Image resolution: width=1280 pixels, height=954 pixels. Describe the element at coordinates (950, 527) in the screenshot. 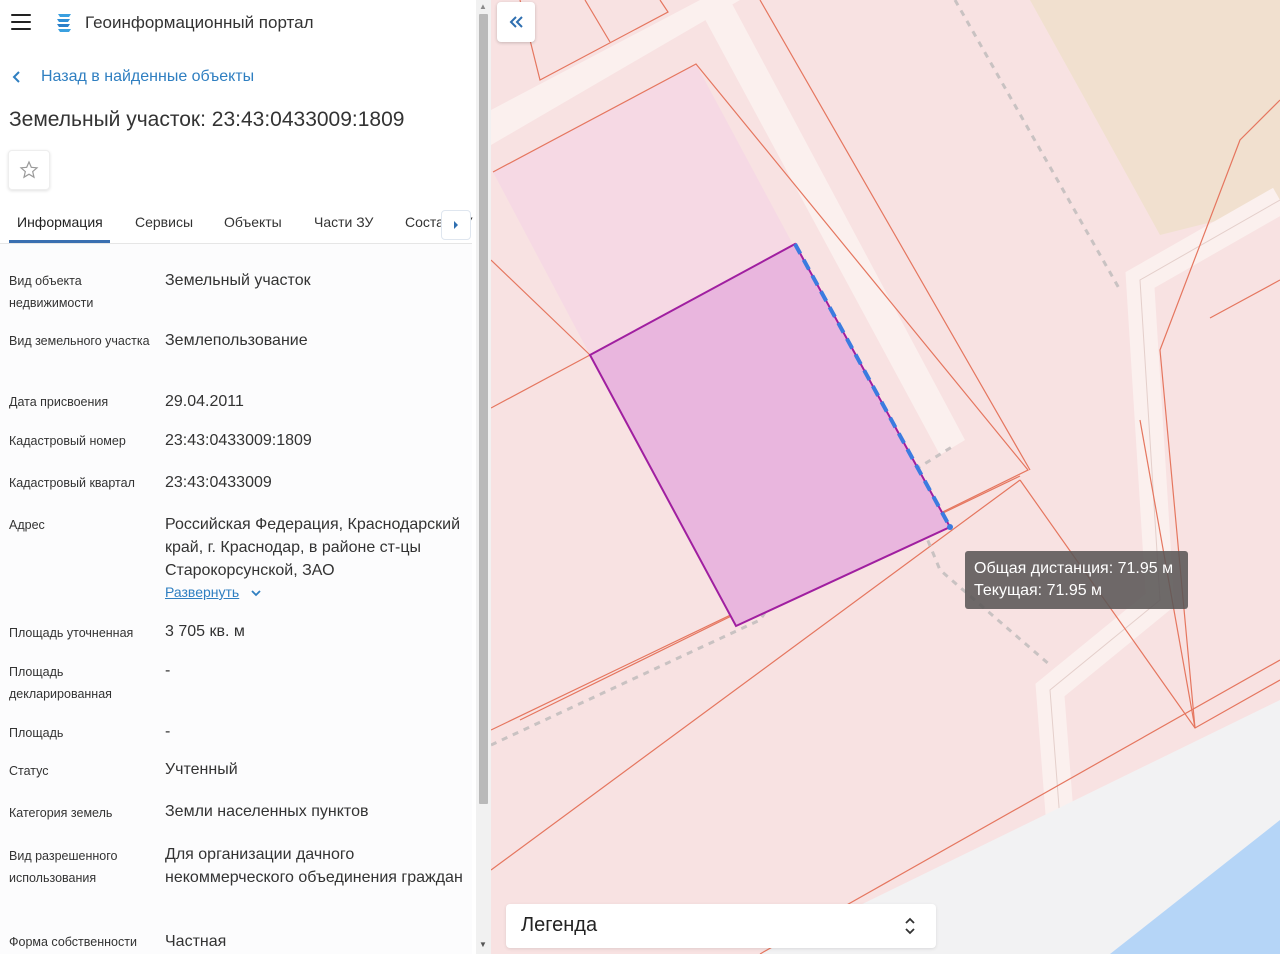

I see `measure-endpoint` at that location.